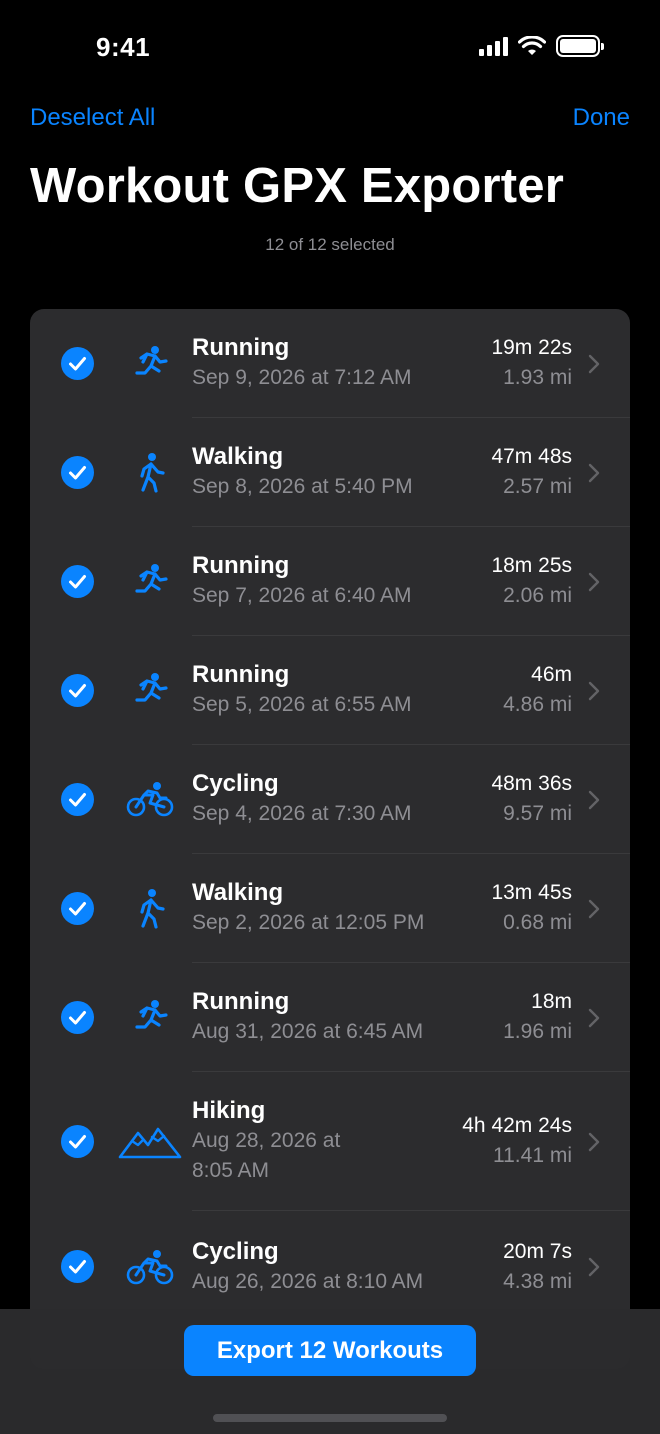 The image size is (660, 1434). I want to click on row-text: Cycling Aug 26, 2026 at 8:10 AM, so click(307, 1267).